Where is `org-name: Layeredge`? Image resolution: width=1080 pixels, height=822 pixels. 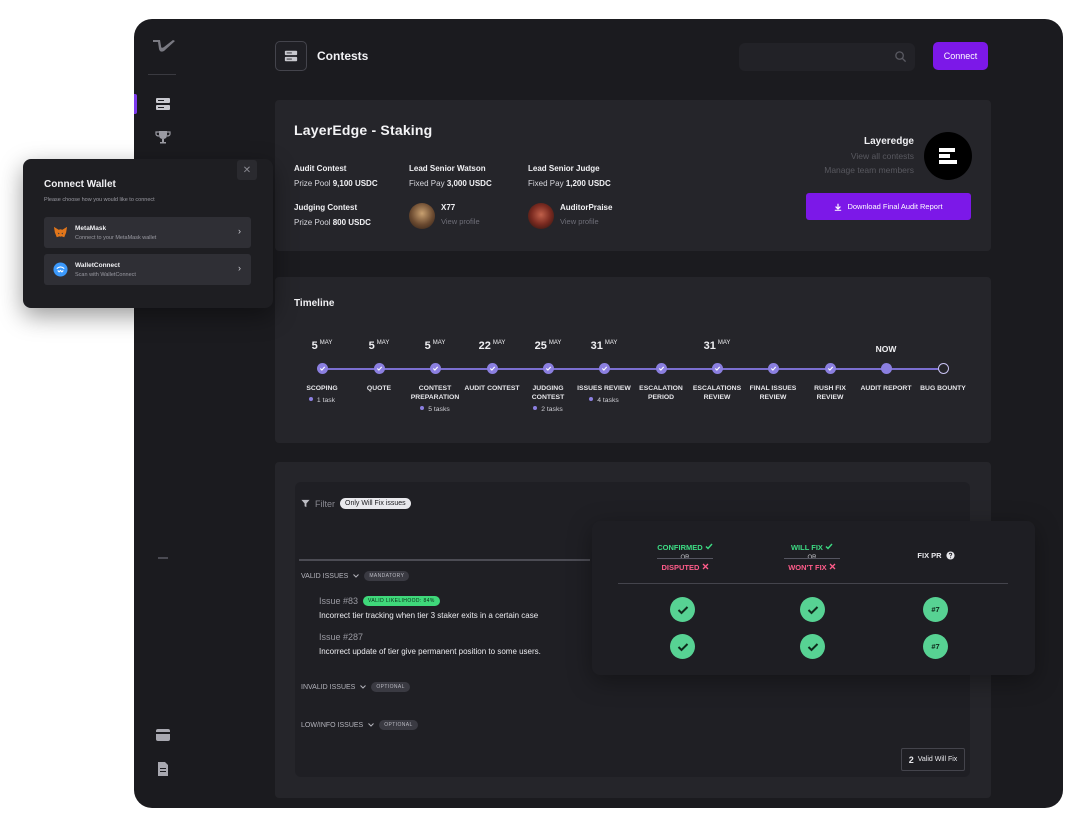 org-name: Layeredge is located at coordinates (889, 141).